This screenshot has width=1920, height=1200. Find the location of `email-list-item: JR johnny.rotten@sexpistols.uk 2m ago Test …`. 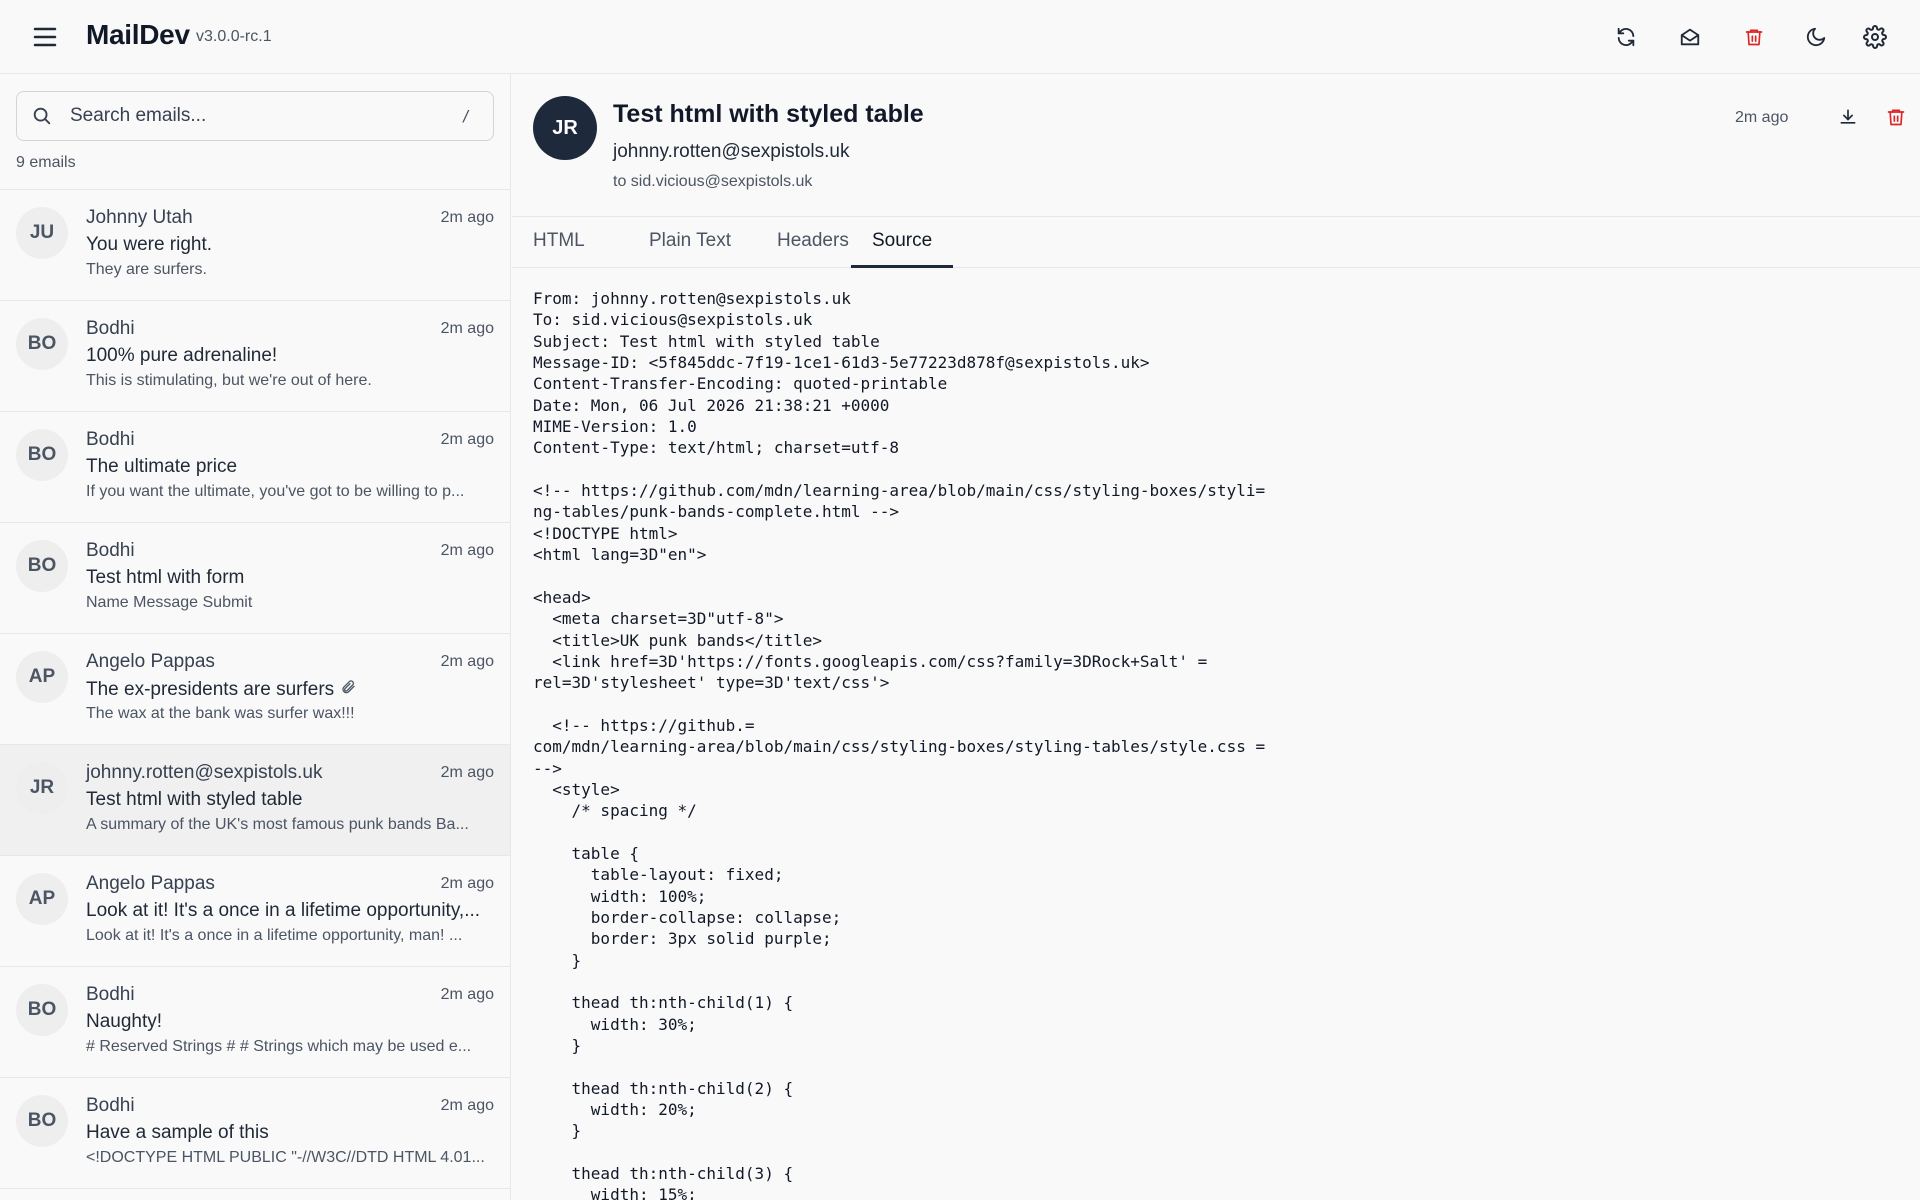

email-list-item: JR johnny.rotten@sexpistols.uk 2m ago Test … is located at coordinates (255, 800).